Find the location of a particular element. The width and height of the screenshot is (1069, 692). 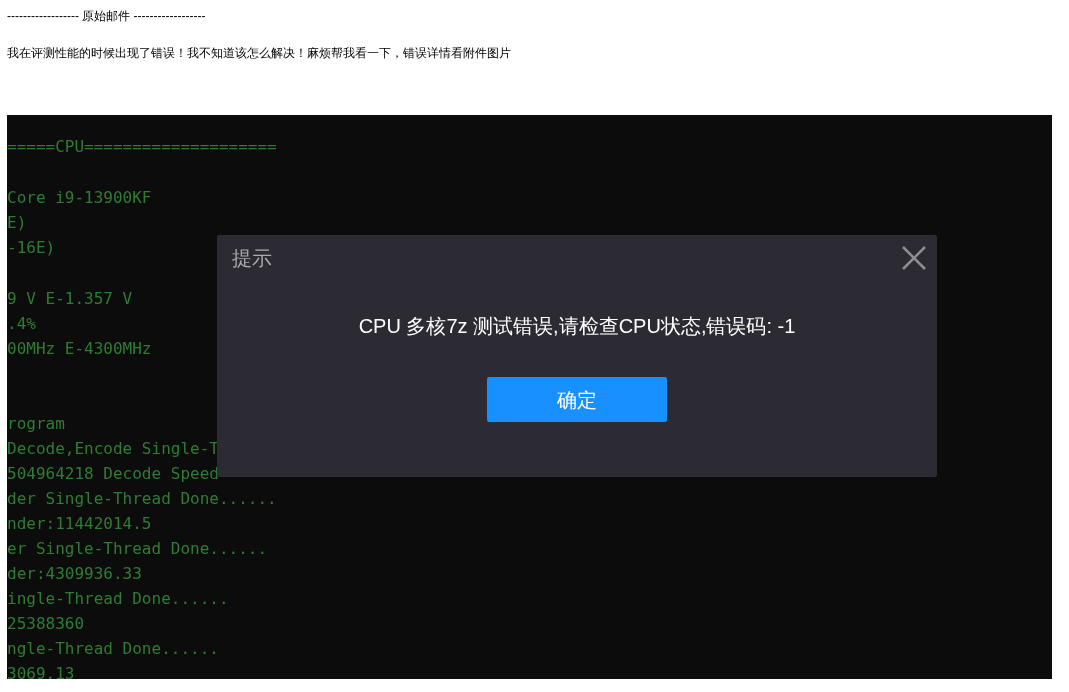

email-body: 我在评测性能的时候出现了错误！我不知道该怎么解决！麻烦帮我看一下，错误详情看附件图片 is located at coordinates (259, 53).